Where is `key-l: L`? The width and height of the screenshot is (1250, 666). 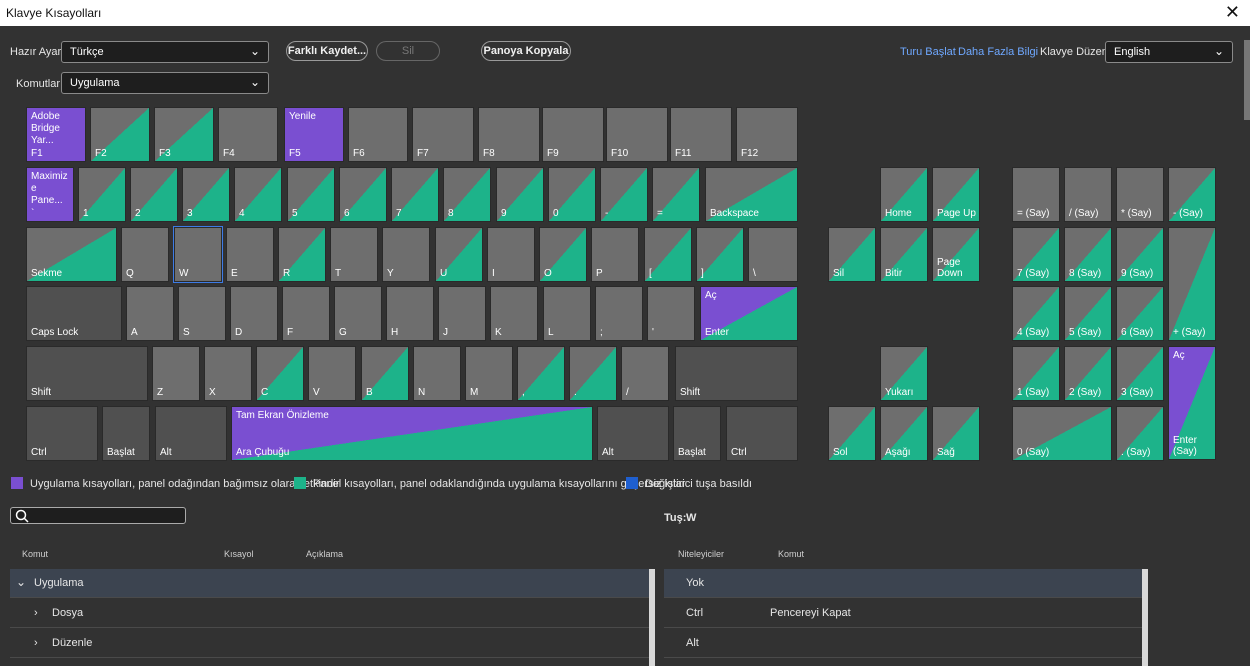
key-l: L is located at coordinates (567, 313).